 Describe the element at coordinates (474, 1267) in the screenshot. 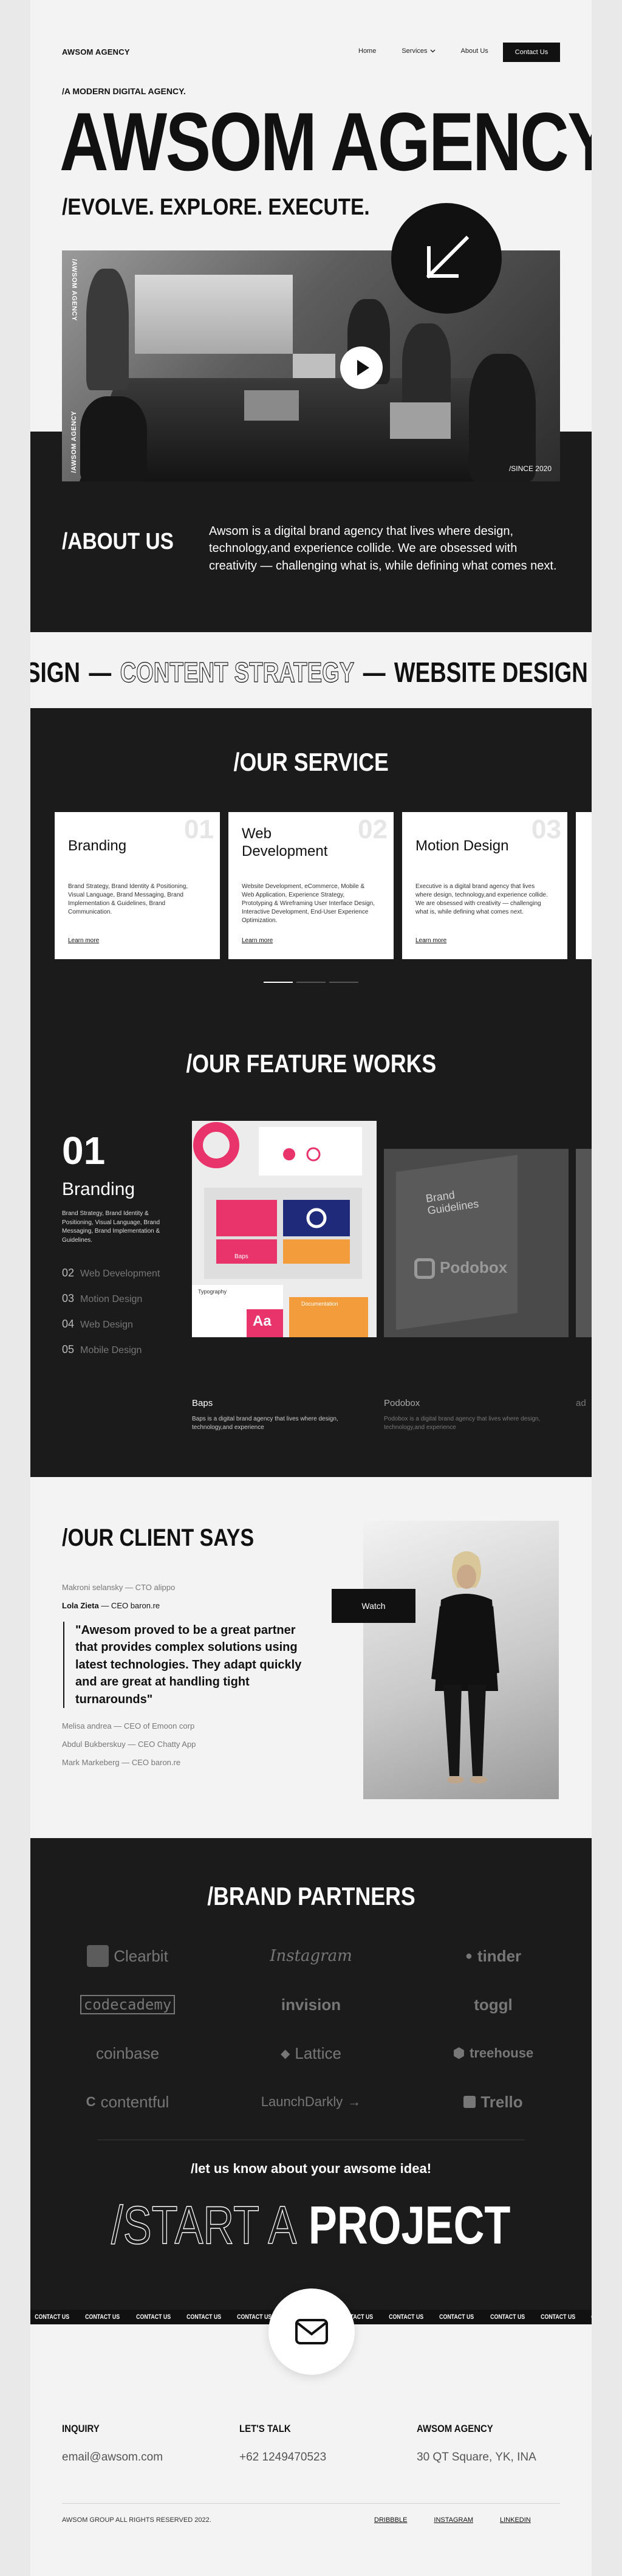

I see `podobox-brand: Podobox` at that location.